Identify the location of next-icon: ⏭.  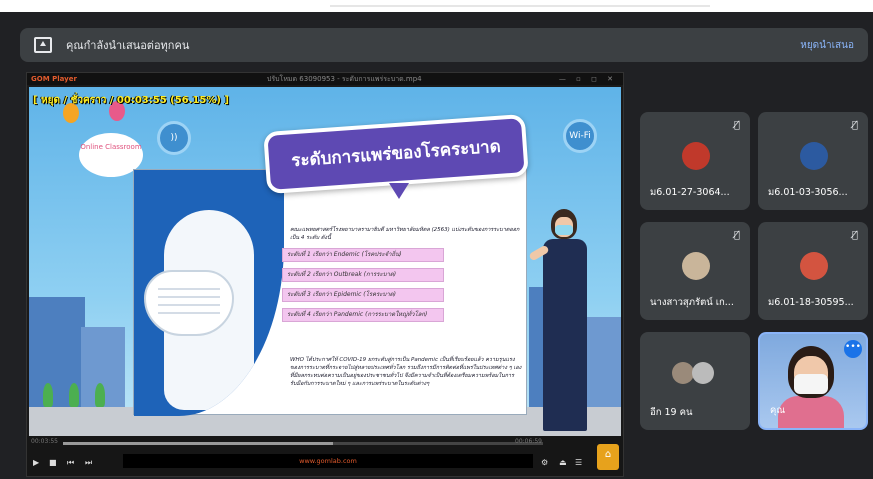
(88, 463).